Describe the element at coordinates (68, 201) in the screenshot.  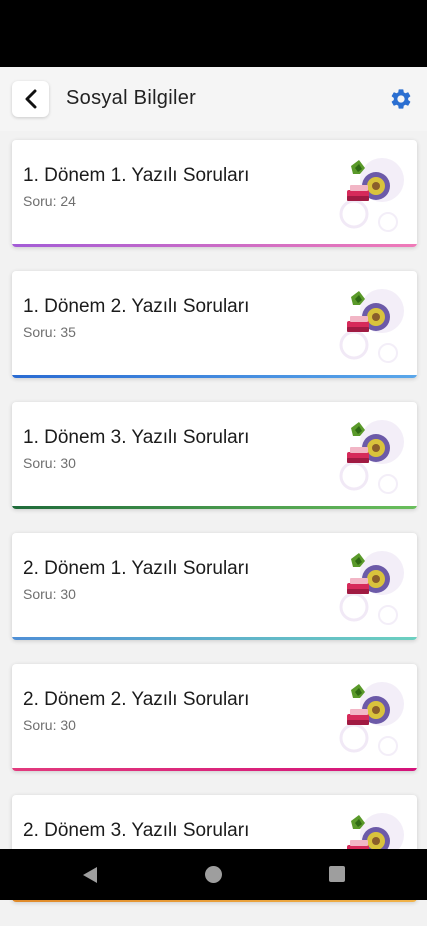
I see `question-count-value: 24` at that location.